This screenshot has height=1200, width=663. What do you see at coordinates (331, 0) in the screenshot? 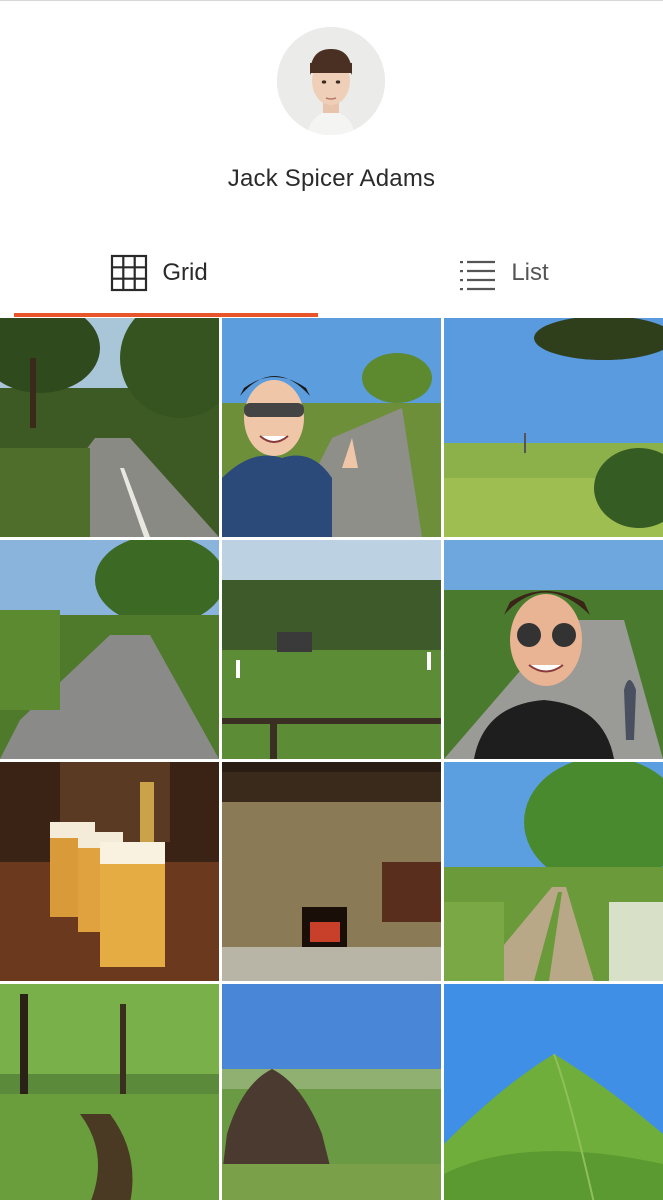
I see `top-divider` at bounding box center [331, 0].